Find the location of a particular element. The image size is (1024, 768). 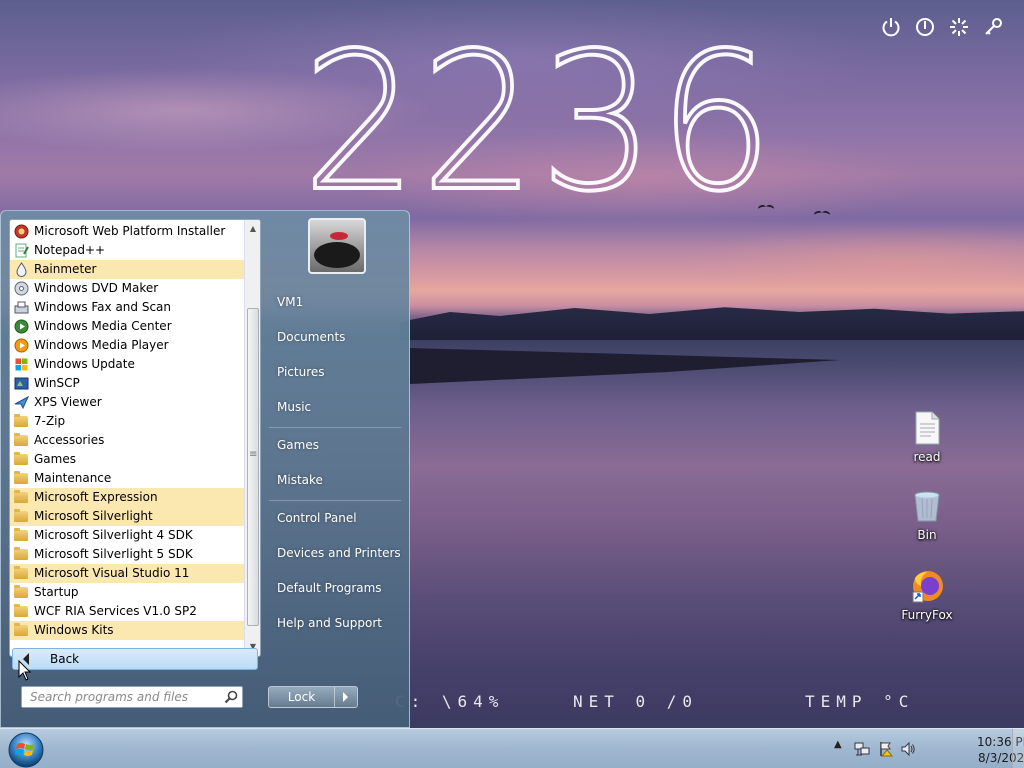

desktop-icon-furryfox: FurryFox is located at coordinates (927, 595).